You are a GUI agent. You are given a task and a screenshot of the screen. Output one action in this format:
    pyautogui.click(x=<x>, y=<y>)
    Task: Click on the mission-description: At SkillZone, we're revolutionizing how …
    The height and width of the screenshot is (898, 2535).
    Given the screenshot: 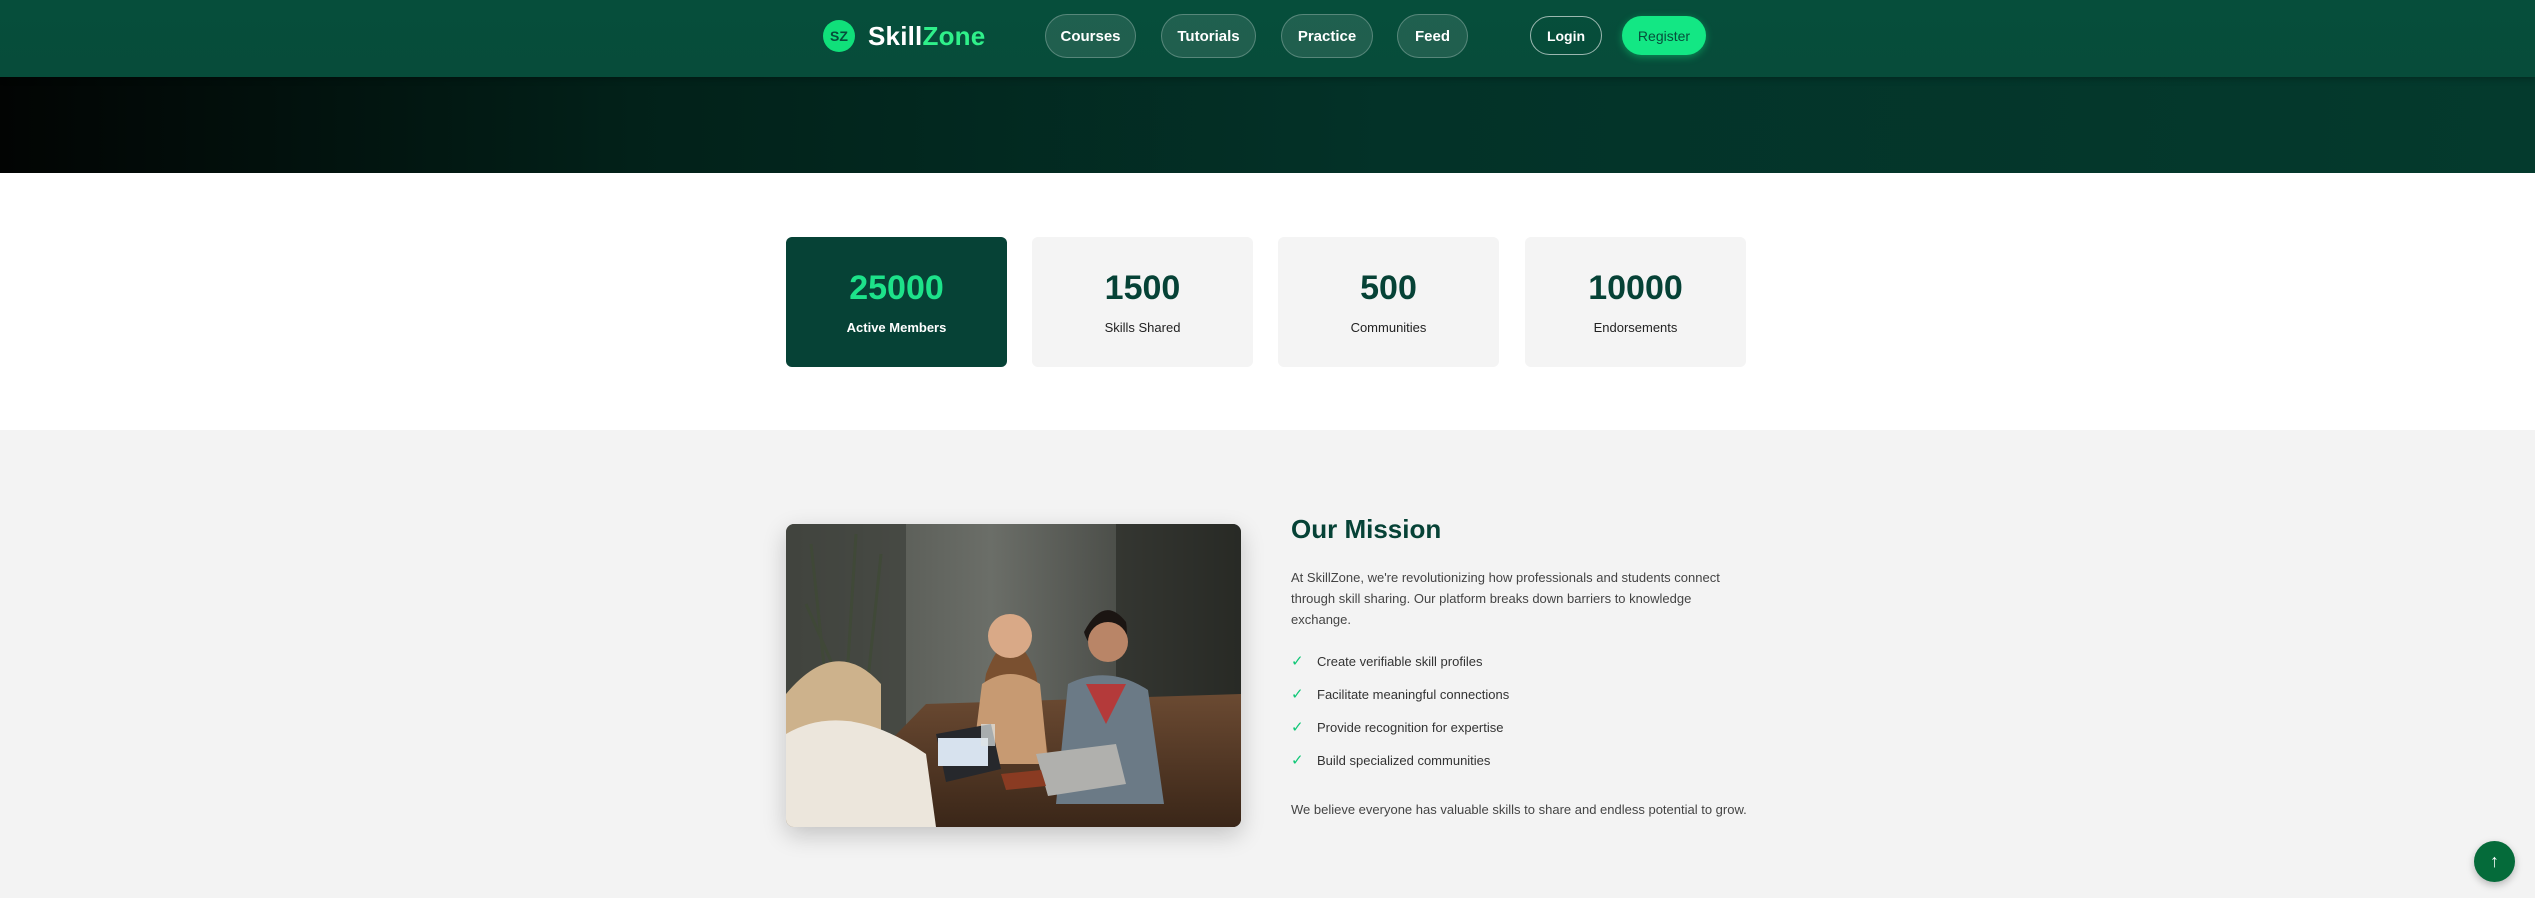 What is the action you would take?
    pyautogui.click(x=1505, y=598)
    